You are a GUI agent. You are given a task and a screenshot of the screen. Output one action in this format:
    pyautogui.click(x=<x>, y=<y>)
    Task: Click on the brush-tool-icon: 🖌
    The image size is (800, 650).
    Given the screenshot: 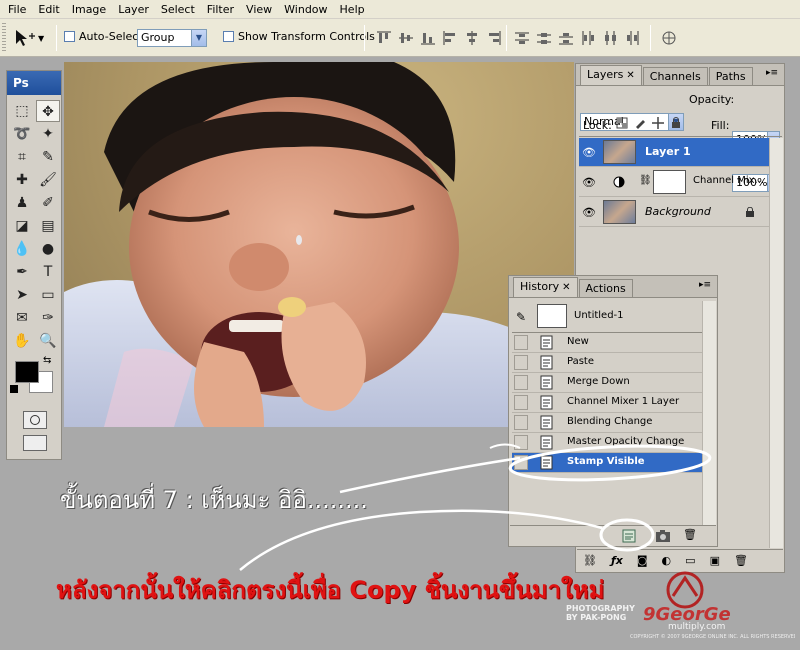 What is the action you would take?
    pyautogui.click(x=48, y=180)
    